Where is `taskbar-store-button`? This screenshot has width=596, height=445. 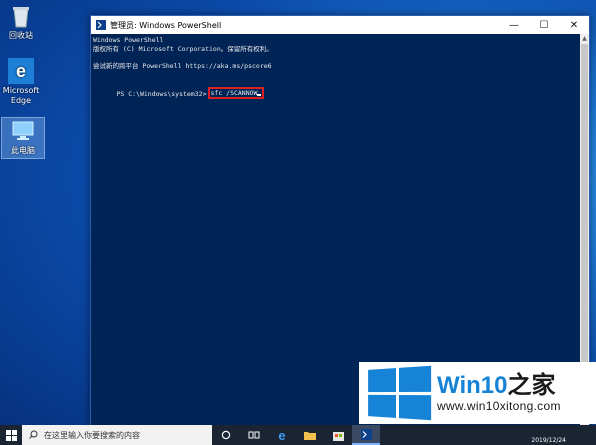 taskbar-store-button is located at coordinates (338, 435).